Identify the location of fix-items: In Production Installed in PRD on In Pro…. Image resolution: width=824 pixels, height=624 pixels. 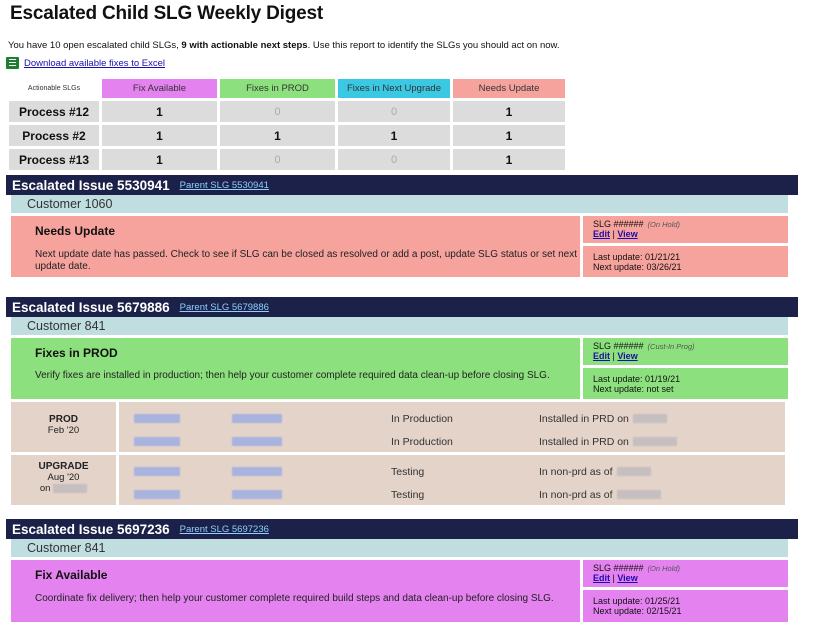
(452, 427).